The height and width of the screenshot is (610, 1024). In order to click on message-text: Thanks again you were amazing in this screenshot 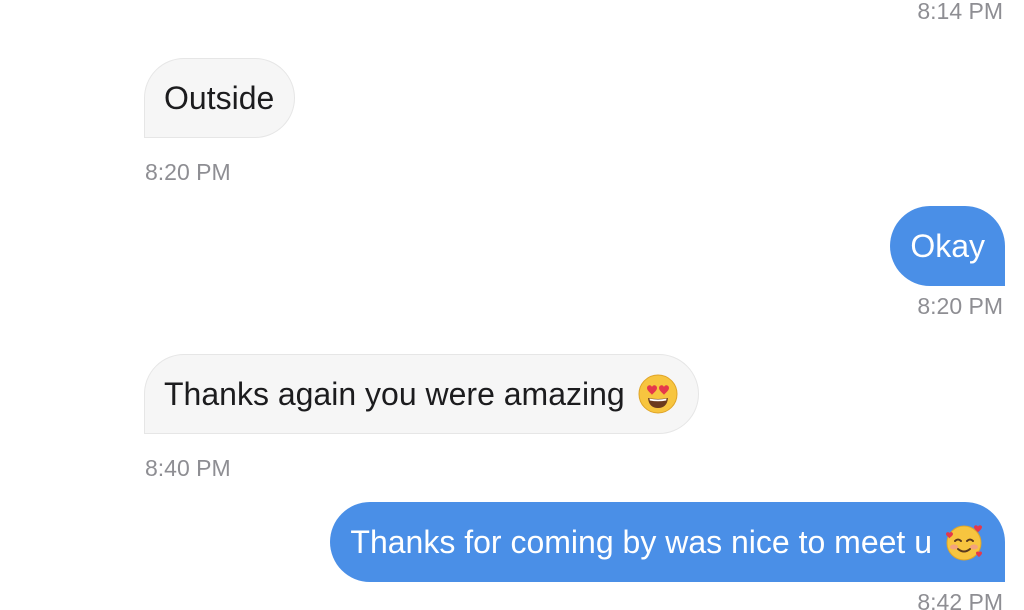, I will do `click(394, 393)`.